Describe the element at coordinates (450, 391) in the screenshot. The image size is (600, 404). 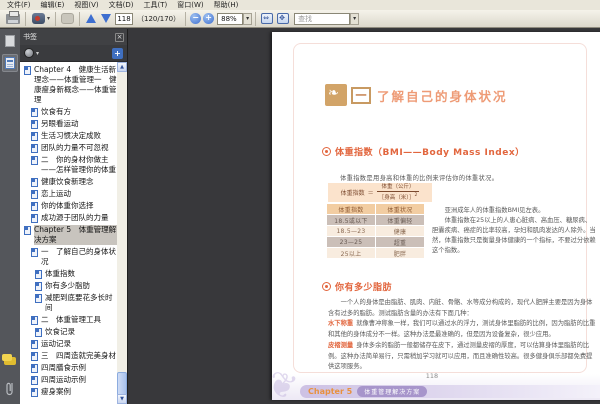
I see `chapter-footer-bar: Chapter 5 体重管理解决方案` at that location.